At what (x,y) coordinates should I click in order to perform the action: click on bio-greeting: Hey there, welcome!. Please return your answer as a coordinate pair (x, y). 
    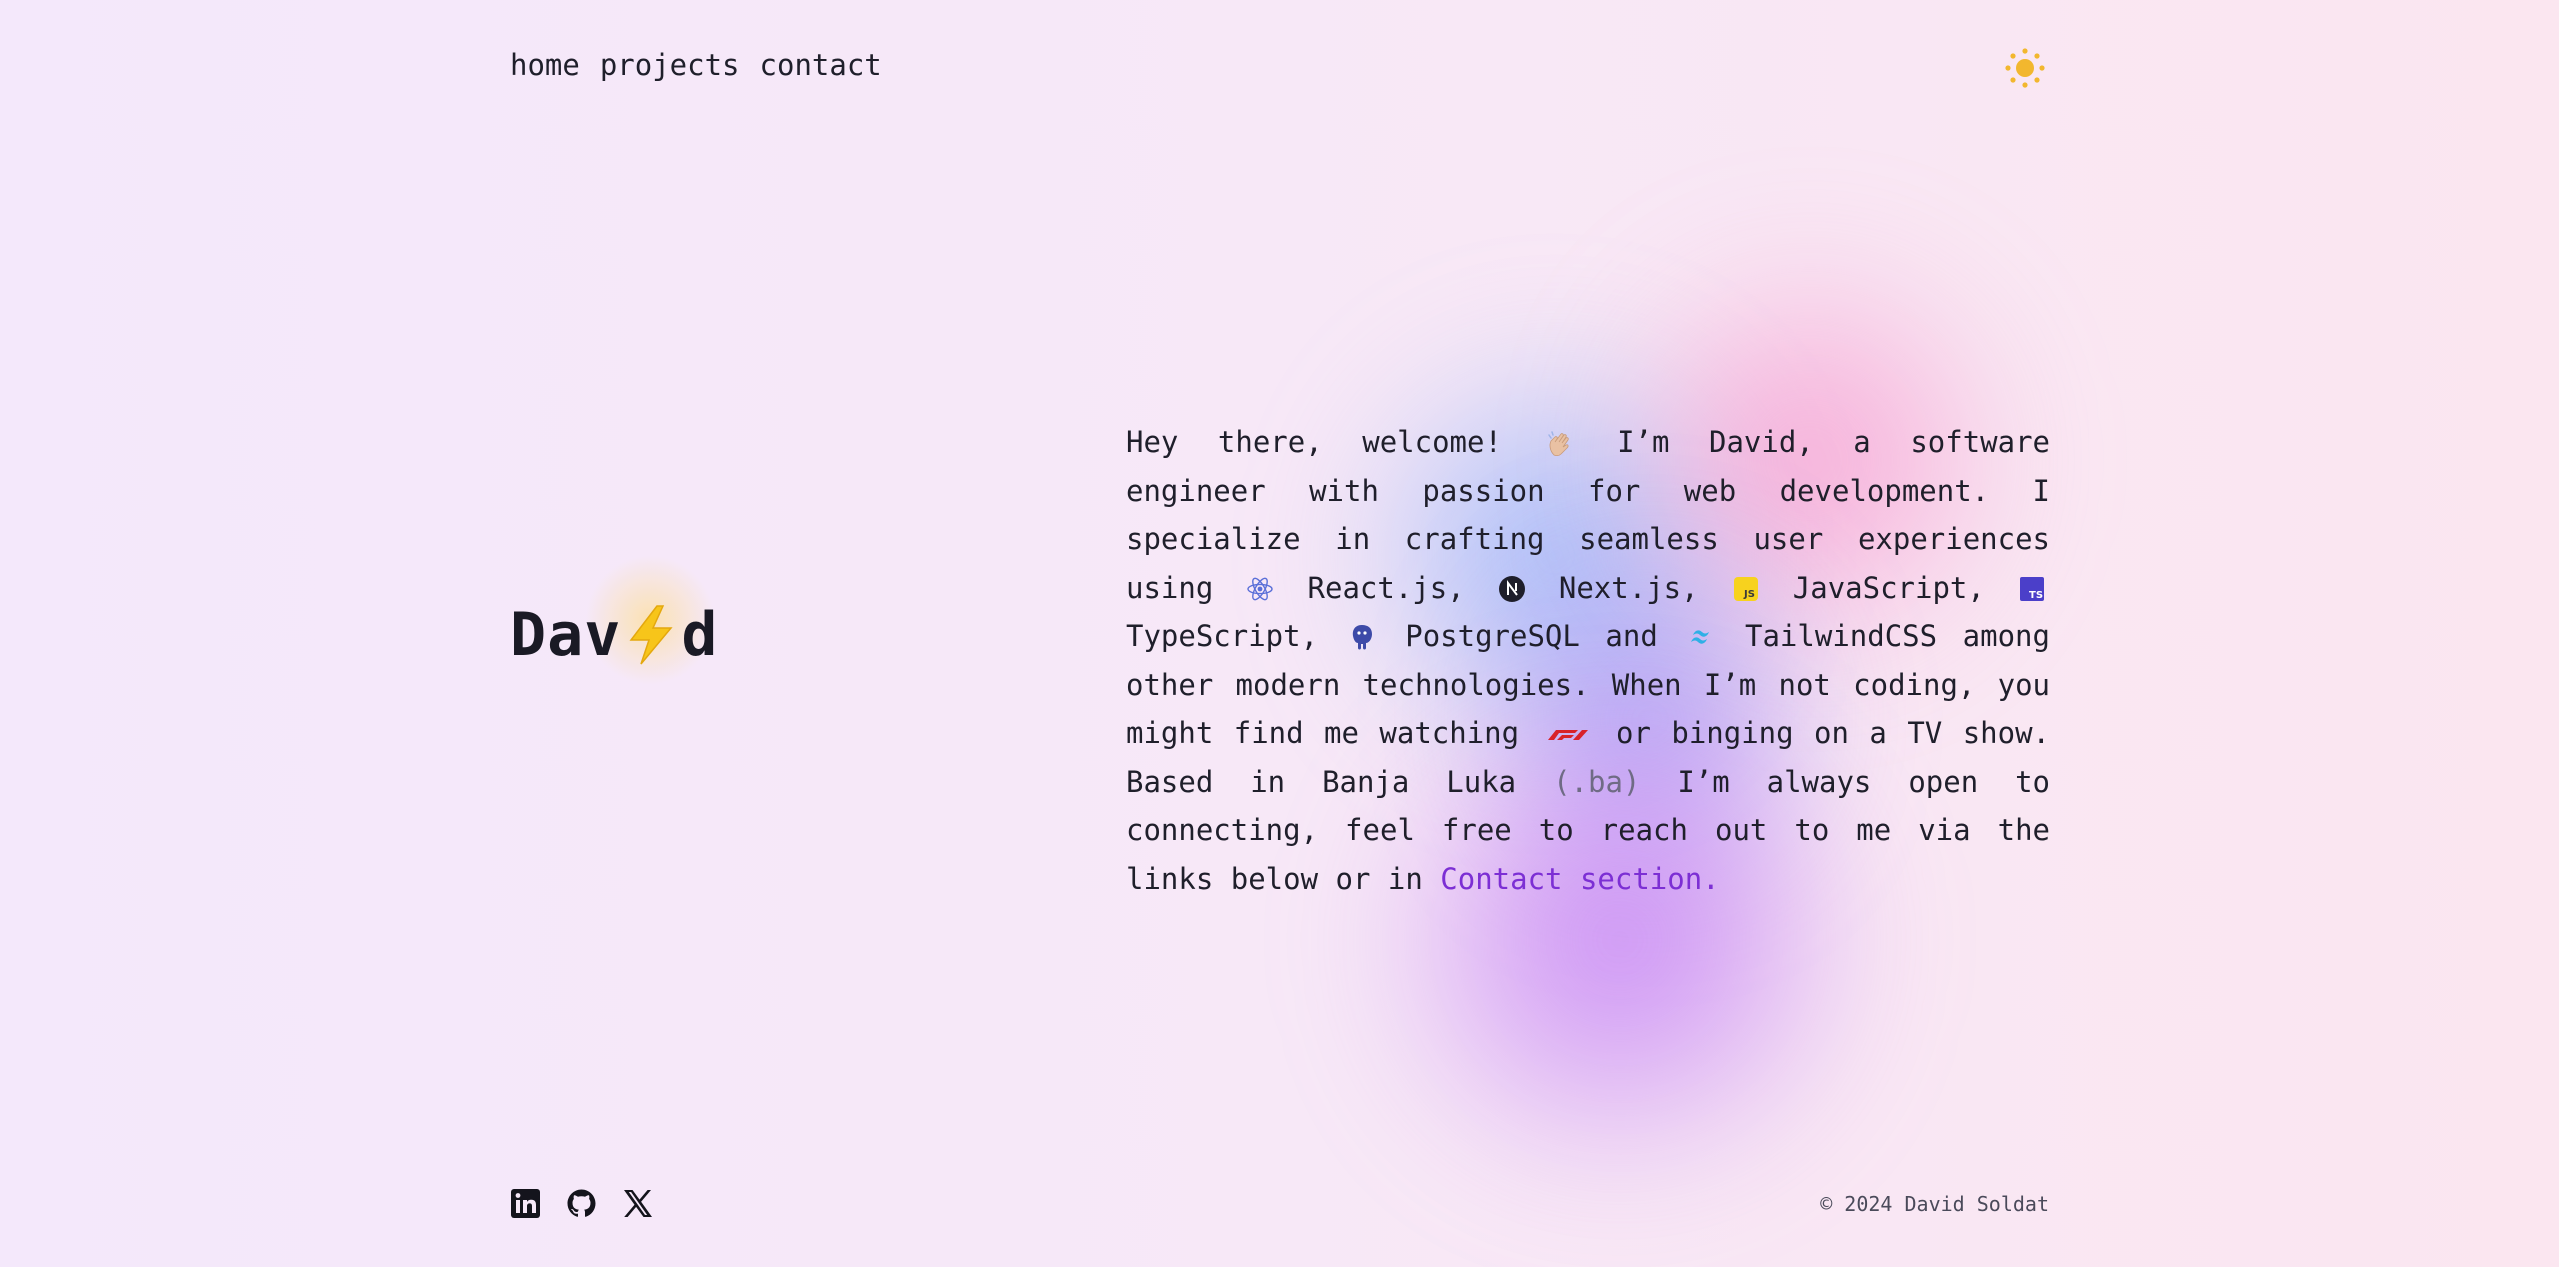
    Looking at the image, I should click on (1314, 442).